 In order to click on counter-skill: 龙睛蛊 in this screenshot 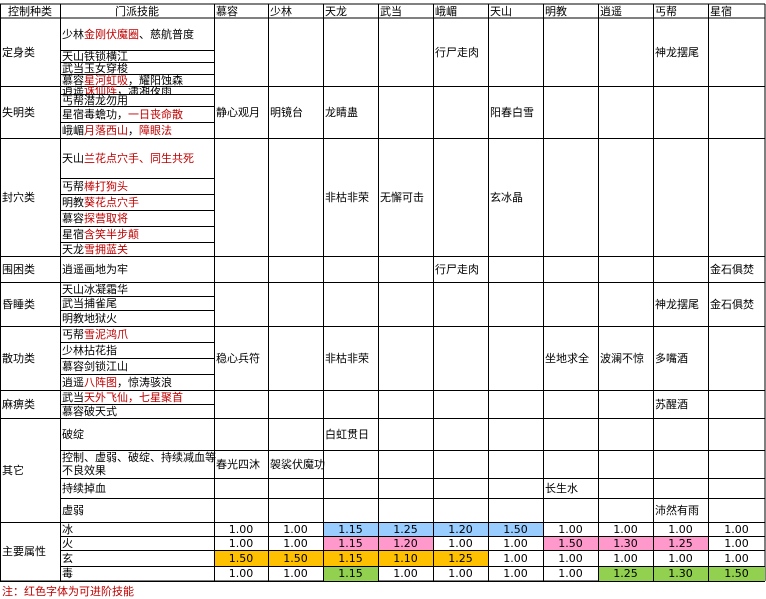, I will do `click(341, 112)`.